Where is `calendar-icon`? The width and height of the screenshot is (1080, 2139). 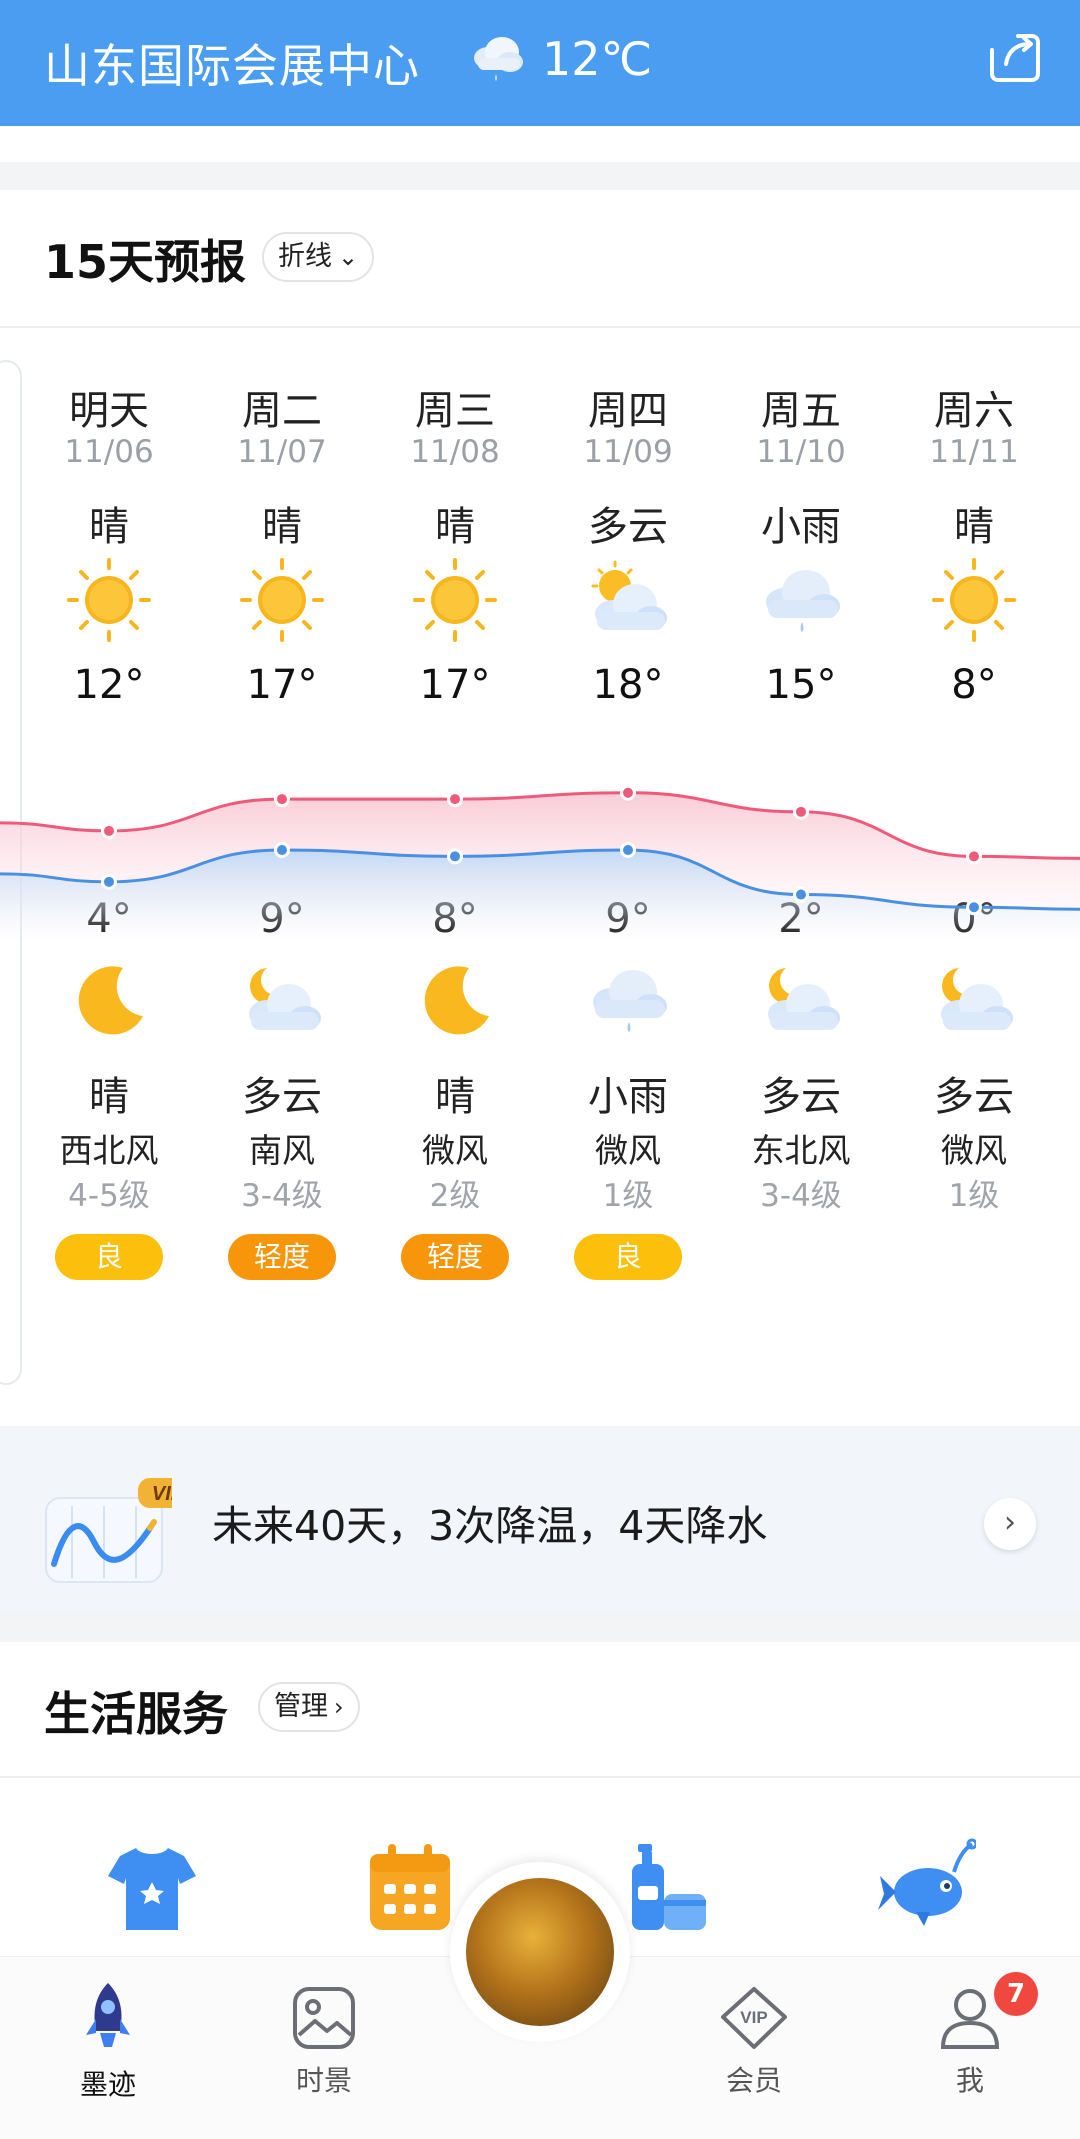 calendar-icon is located at coordinates (410, 1888).